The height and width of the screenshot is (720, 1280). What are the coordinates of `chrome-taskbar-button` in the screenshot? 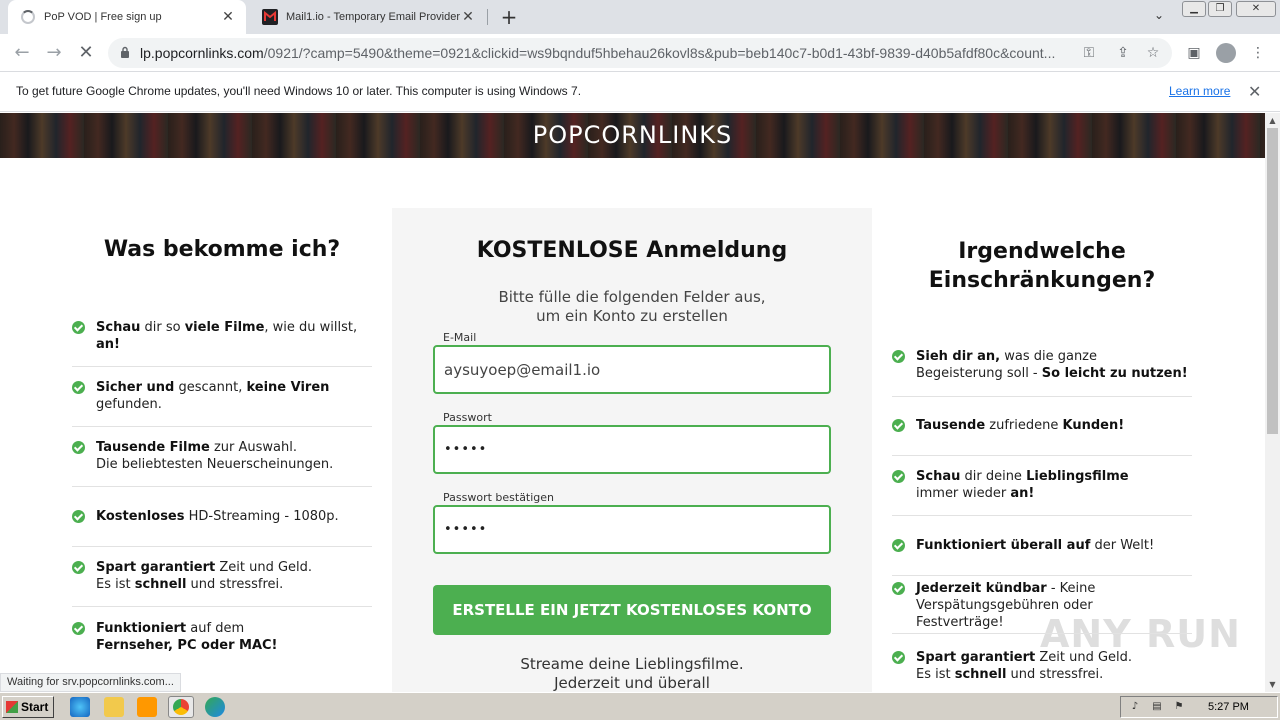 It's located at (181, 707).